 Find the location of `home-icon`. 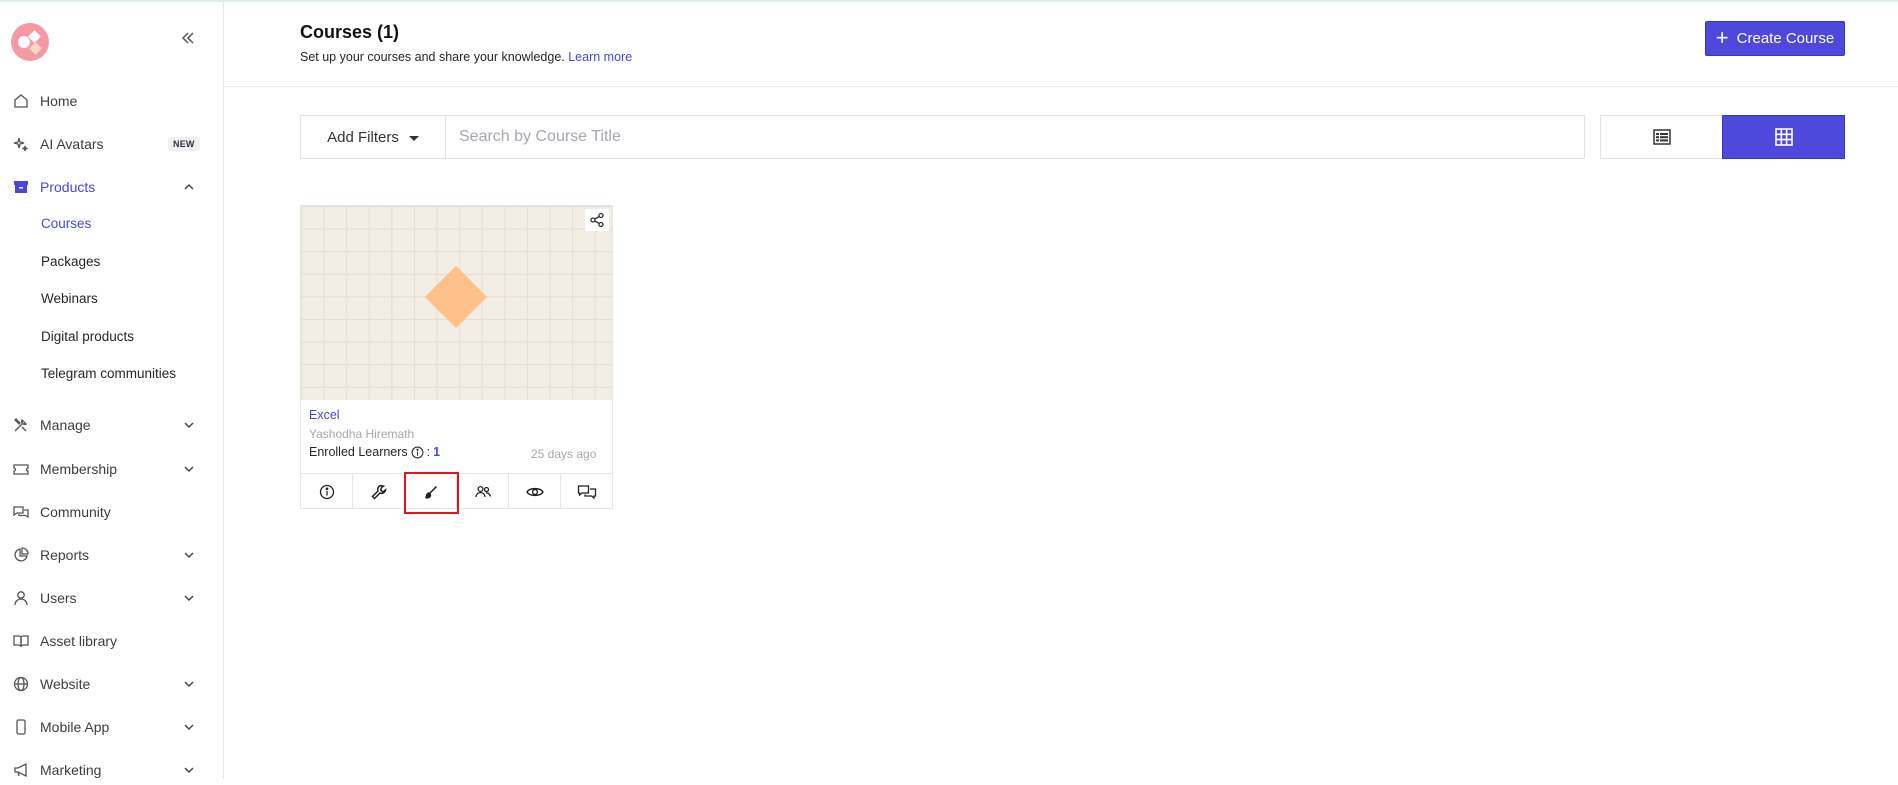

home-icon is located at coordinates (21, 101).